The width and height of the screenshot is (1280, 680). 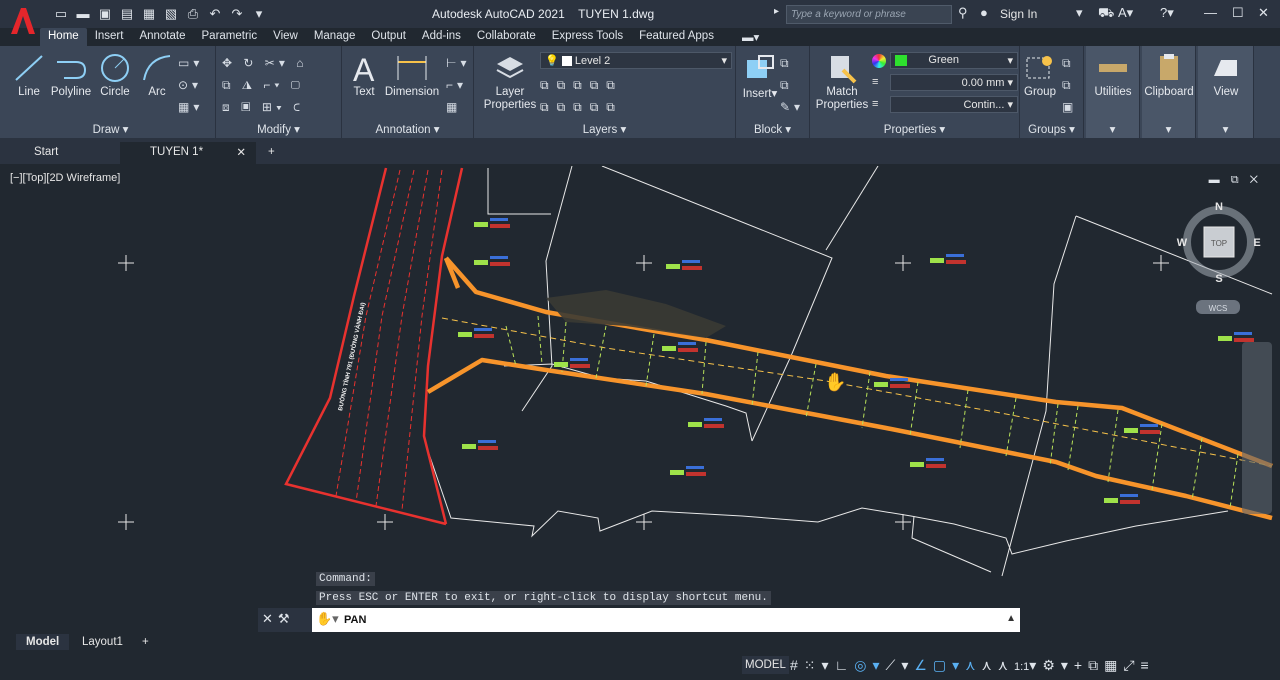 What do you see at coordinates (188, 153) in the screenshot?
I see `drawing-tab: TUYEN 1* ✕` at bounding box center [188, 153].